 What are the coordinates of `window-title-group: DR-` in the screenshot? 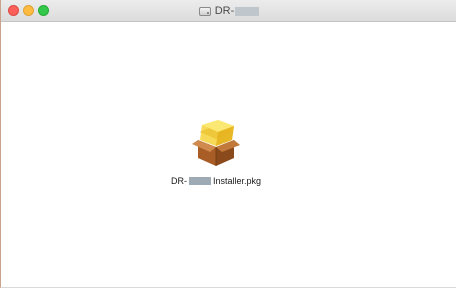 It's located at (228, 11).